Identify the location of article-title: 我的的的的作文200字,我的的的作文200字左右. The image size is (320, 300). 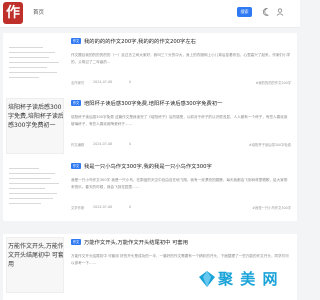
(140, 41).